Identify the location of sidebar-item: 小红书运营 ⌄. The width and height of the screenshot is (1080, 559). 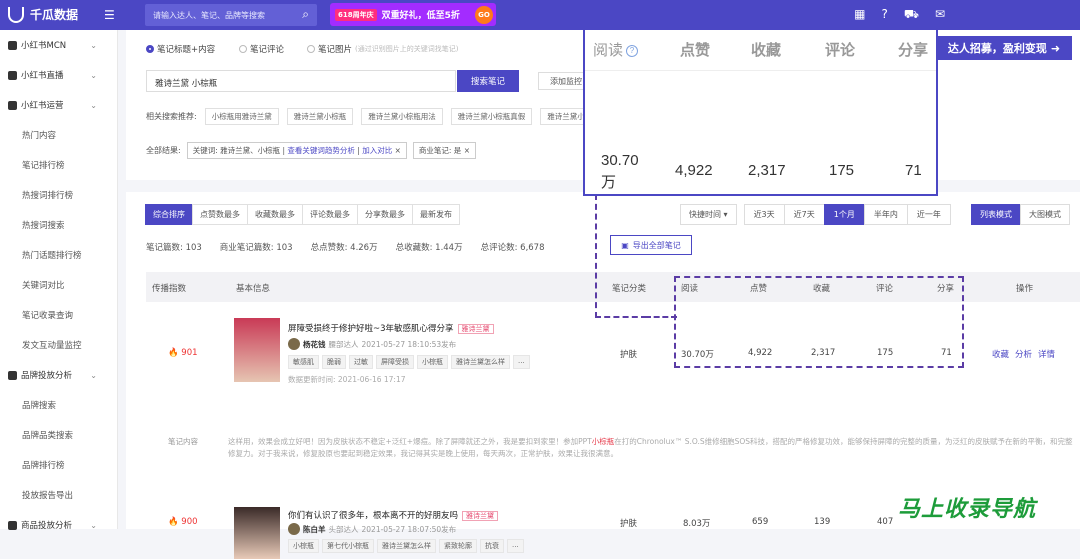
(58, 105).